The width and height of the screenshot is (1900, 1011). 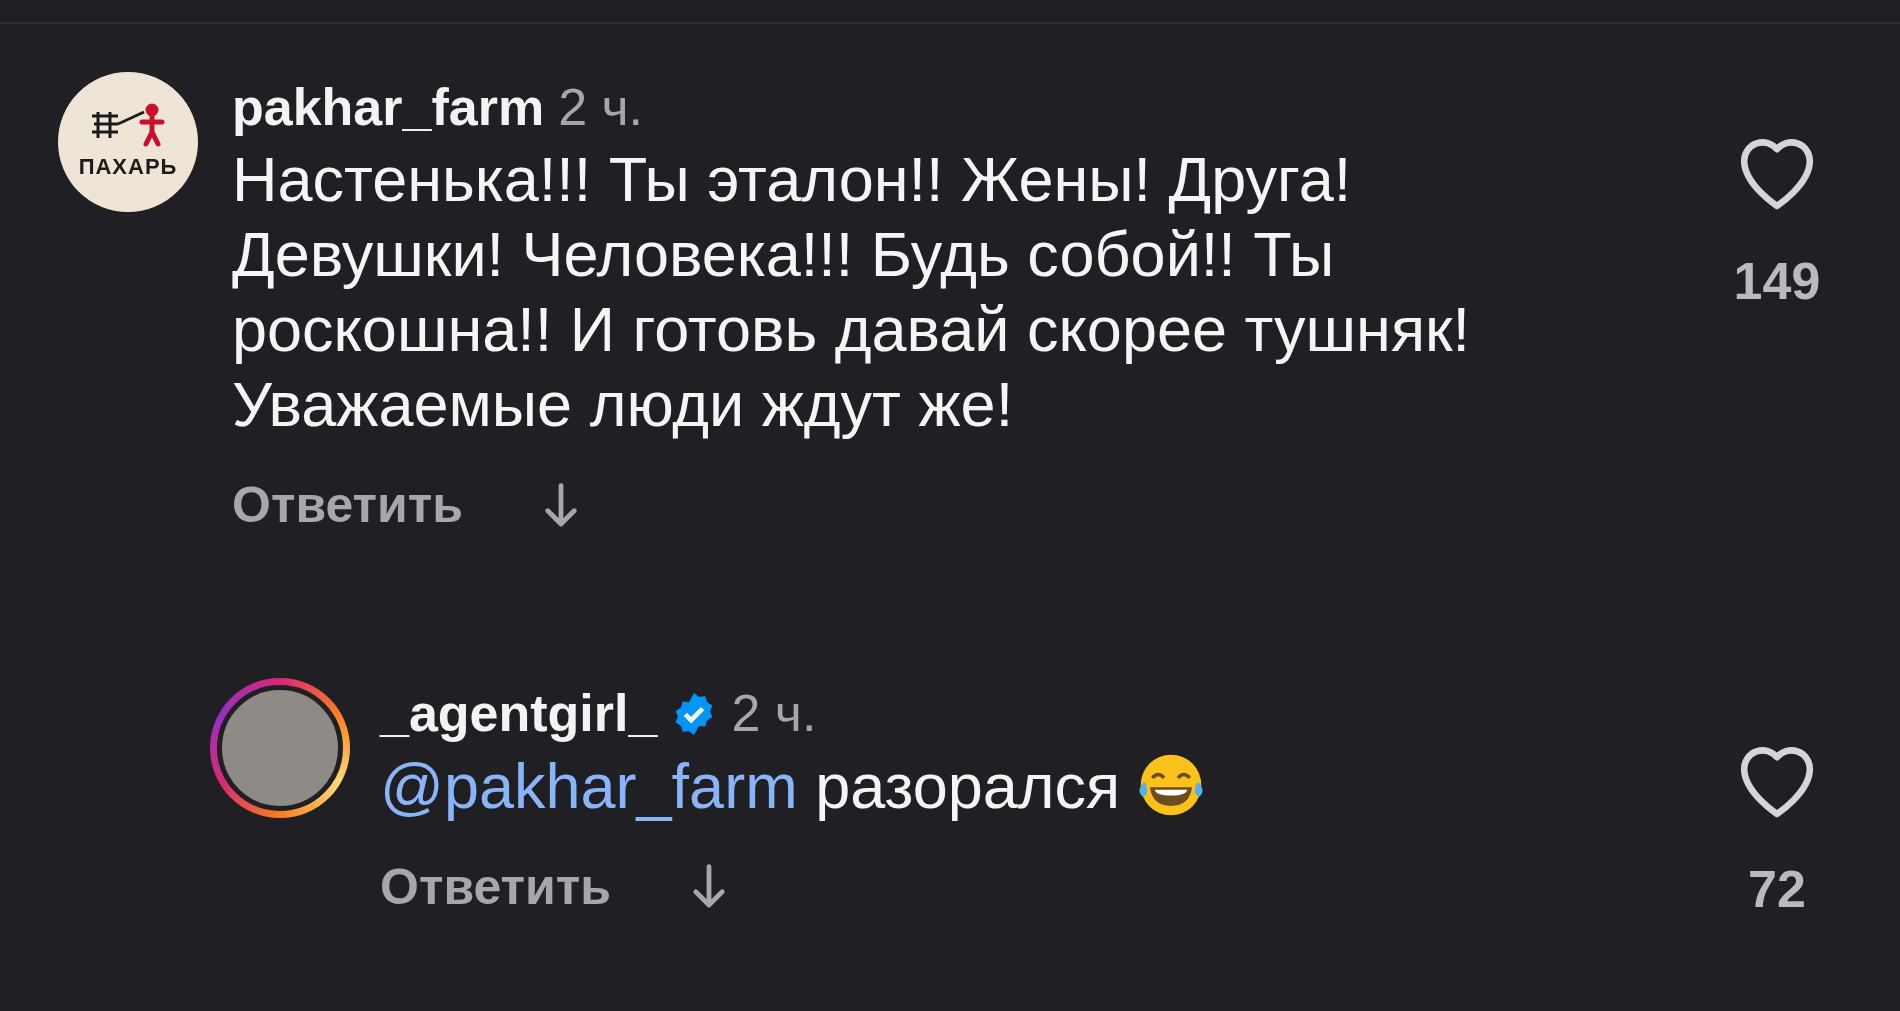 What do you see at coordinates (128, 166) in the screenshot?
I see `logo-text: ПАХАРЬ` at bounding box center [128, 166].